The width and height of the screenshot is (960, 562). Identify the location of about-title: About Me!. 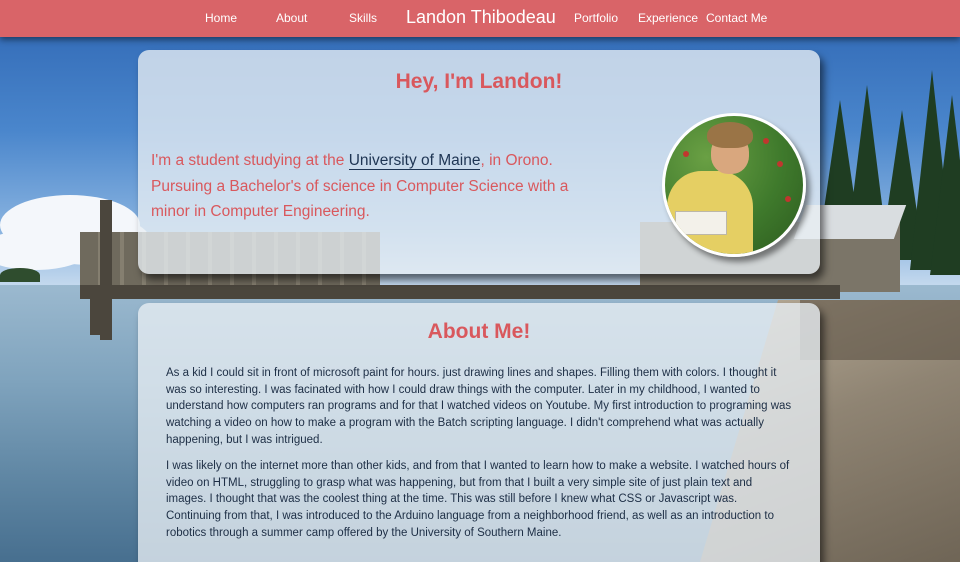
(479, 331).